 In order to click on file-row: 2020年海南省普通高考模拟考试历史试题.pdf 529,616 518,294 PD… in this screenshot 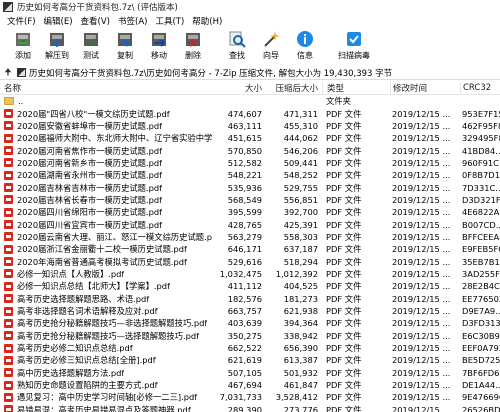, I will do `click(250, 261)`.